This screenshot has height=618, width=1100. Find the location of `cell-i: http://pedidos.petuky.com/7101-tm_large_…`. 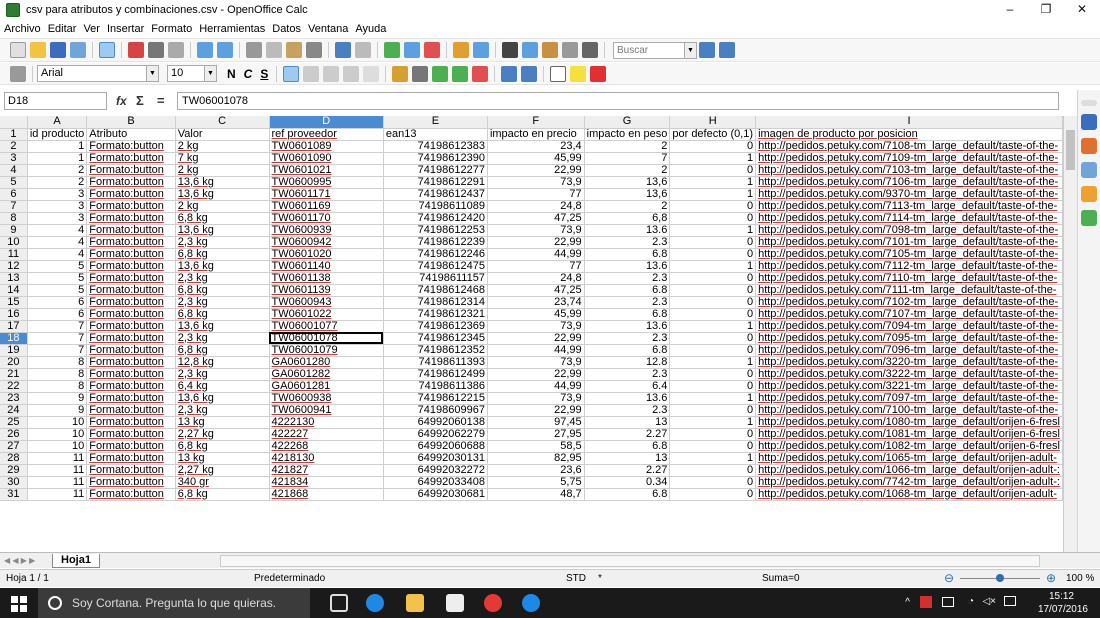

cell-i: http://pedidos.petuky.com/7101-tm_large_… is located at coordinates (909, 242).